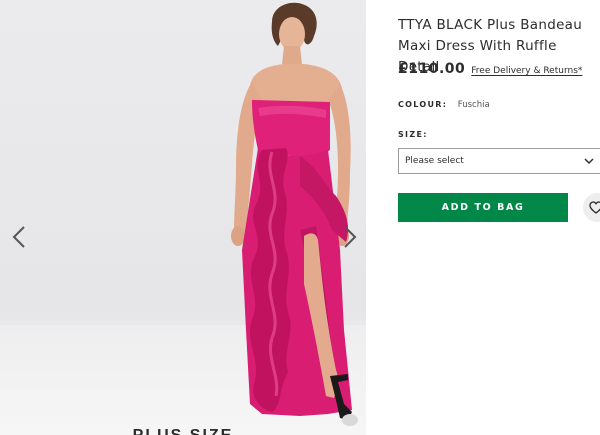  I want to click on delivery-returns-link: Free Delivery & Returns*, so click(526, 71).